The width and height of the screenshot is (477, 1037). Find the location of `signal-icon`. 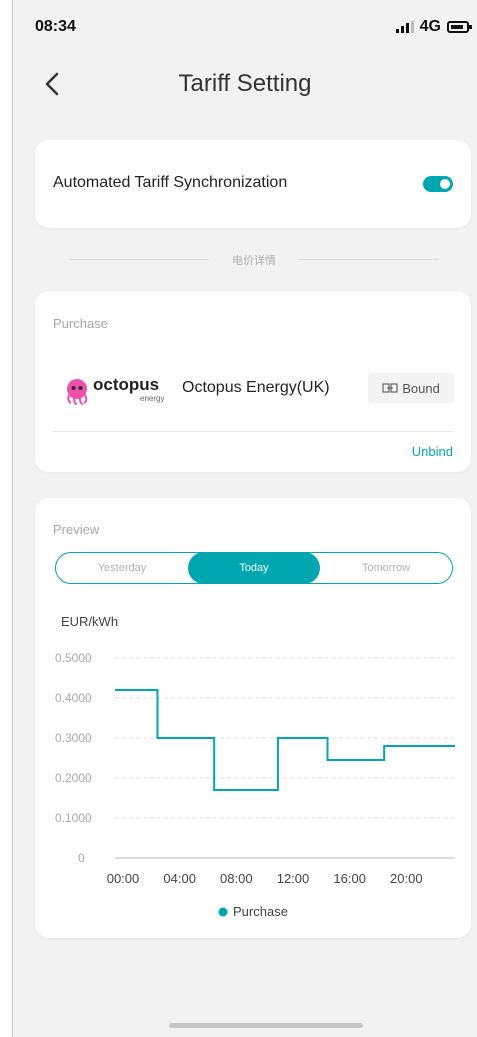

signal-icon is located at coordinates (404, 27).